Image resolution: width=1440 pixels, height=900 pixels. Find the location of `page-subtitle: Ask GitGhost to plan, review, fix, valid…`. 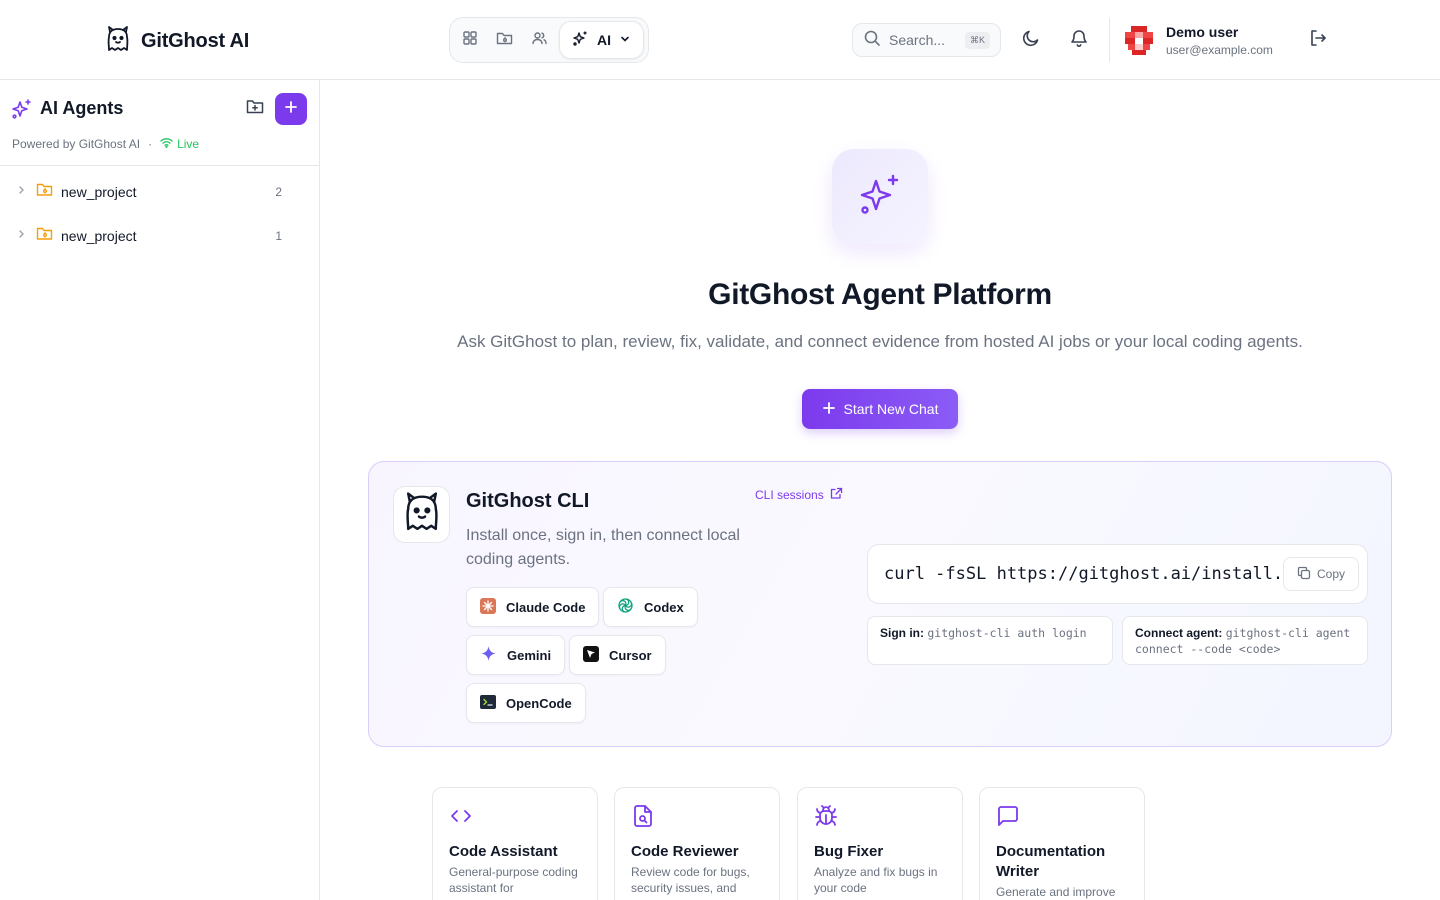

page-subtitle: Ask GitGhost to plan, review, fix, valid… is located at coordinates (880, 341).